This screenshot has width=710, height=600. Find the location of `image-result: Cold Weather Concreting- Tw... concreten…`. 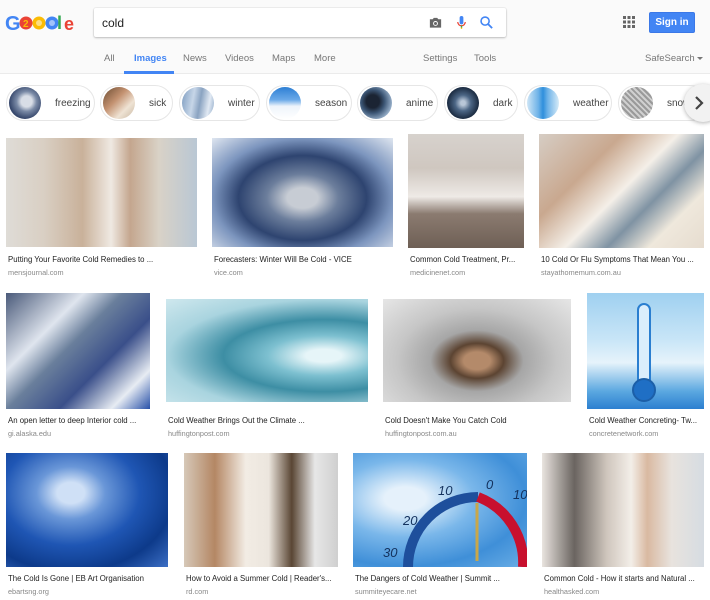

image-result: Cold Weather Concreting- Tw... concreten… is located at coordinates (645, 365).